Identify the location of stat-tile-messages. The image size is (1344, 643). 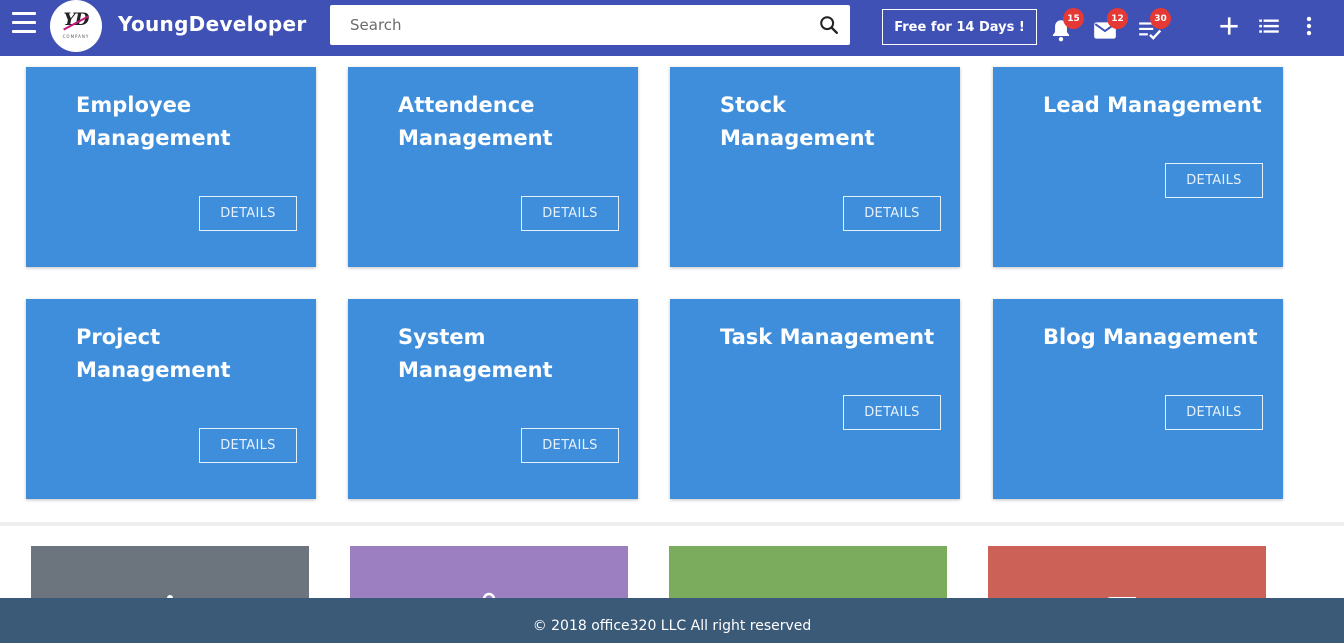
(808, 576).